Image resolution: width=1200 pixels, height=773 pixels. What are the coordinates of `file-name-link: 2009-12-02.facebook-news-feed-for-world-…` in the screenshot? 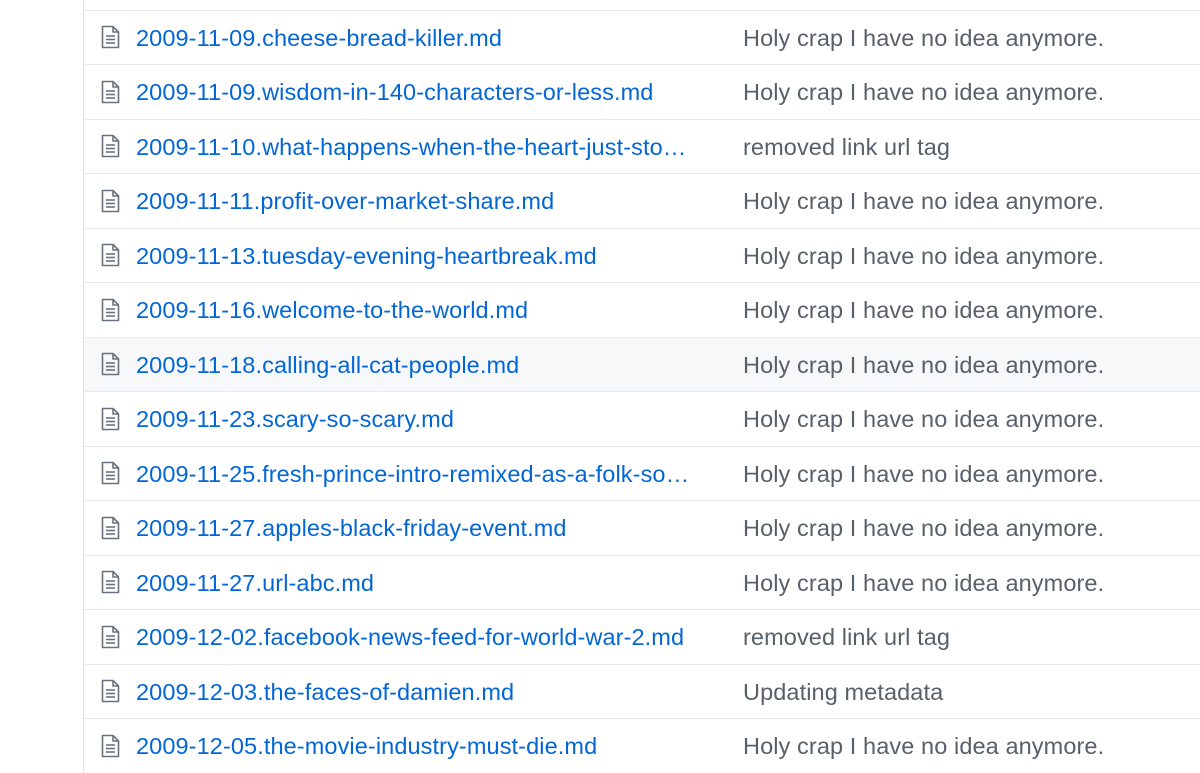 It's located at (427, 637).